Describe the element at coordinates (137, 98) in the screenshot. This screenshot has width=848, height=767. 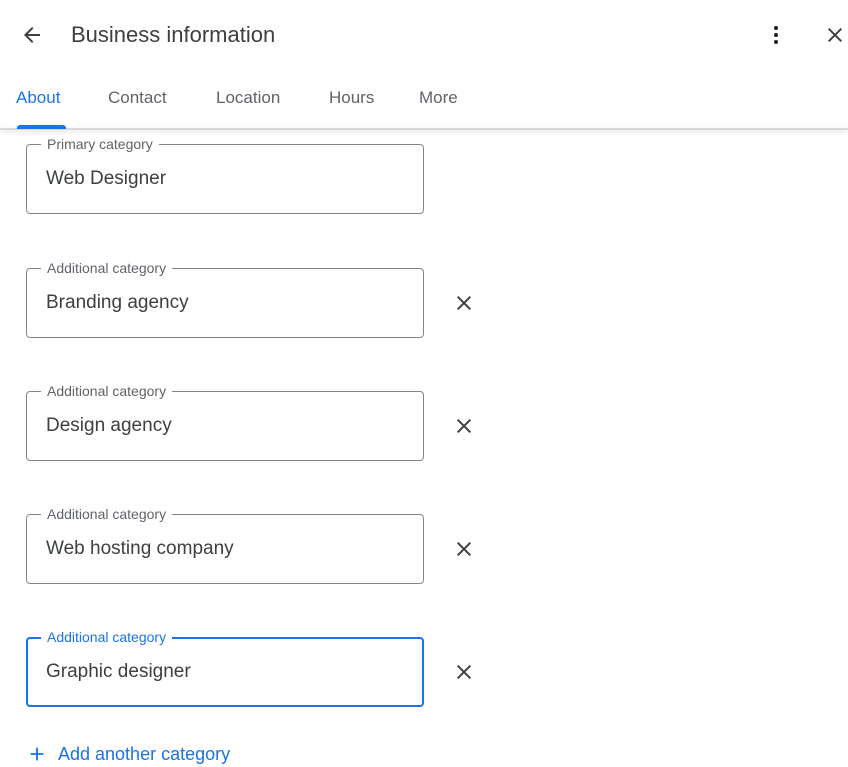
I see `tab-contact: Contact` at that location.